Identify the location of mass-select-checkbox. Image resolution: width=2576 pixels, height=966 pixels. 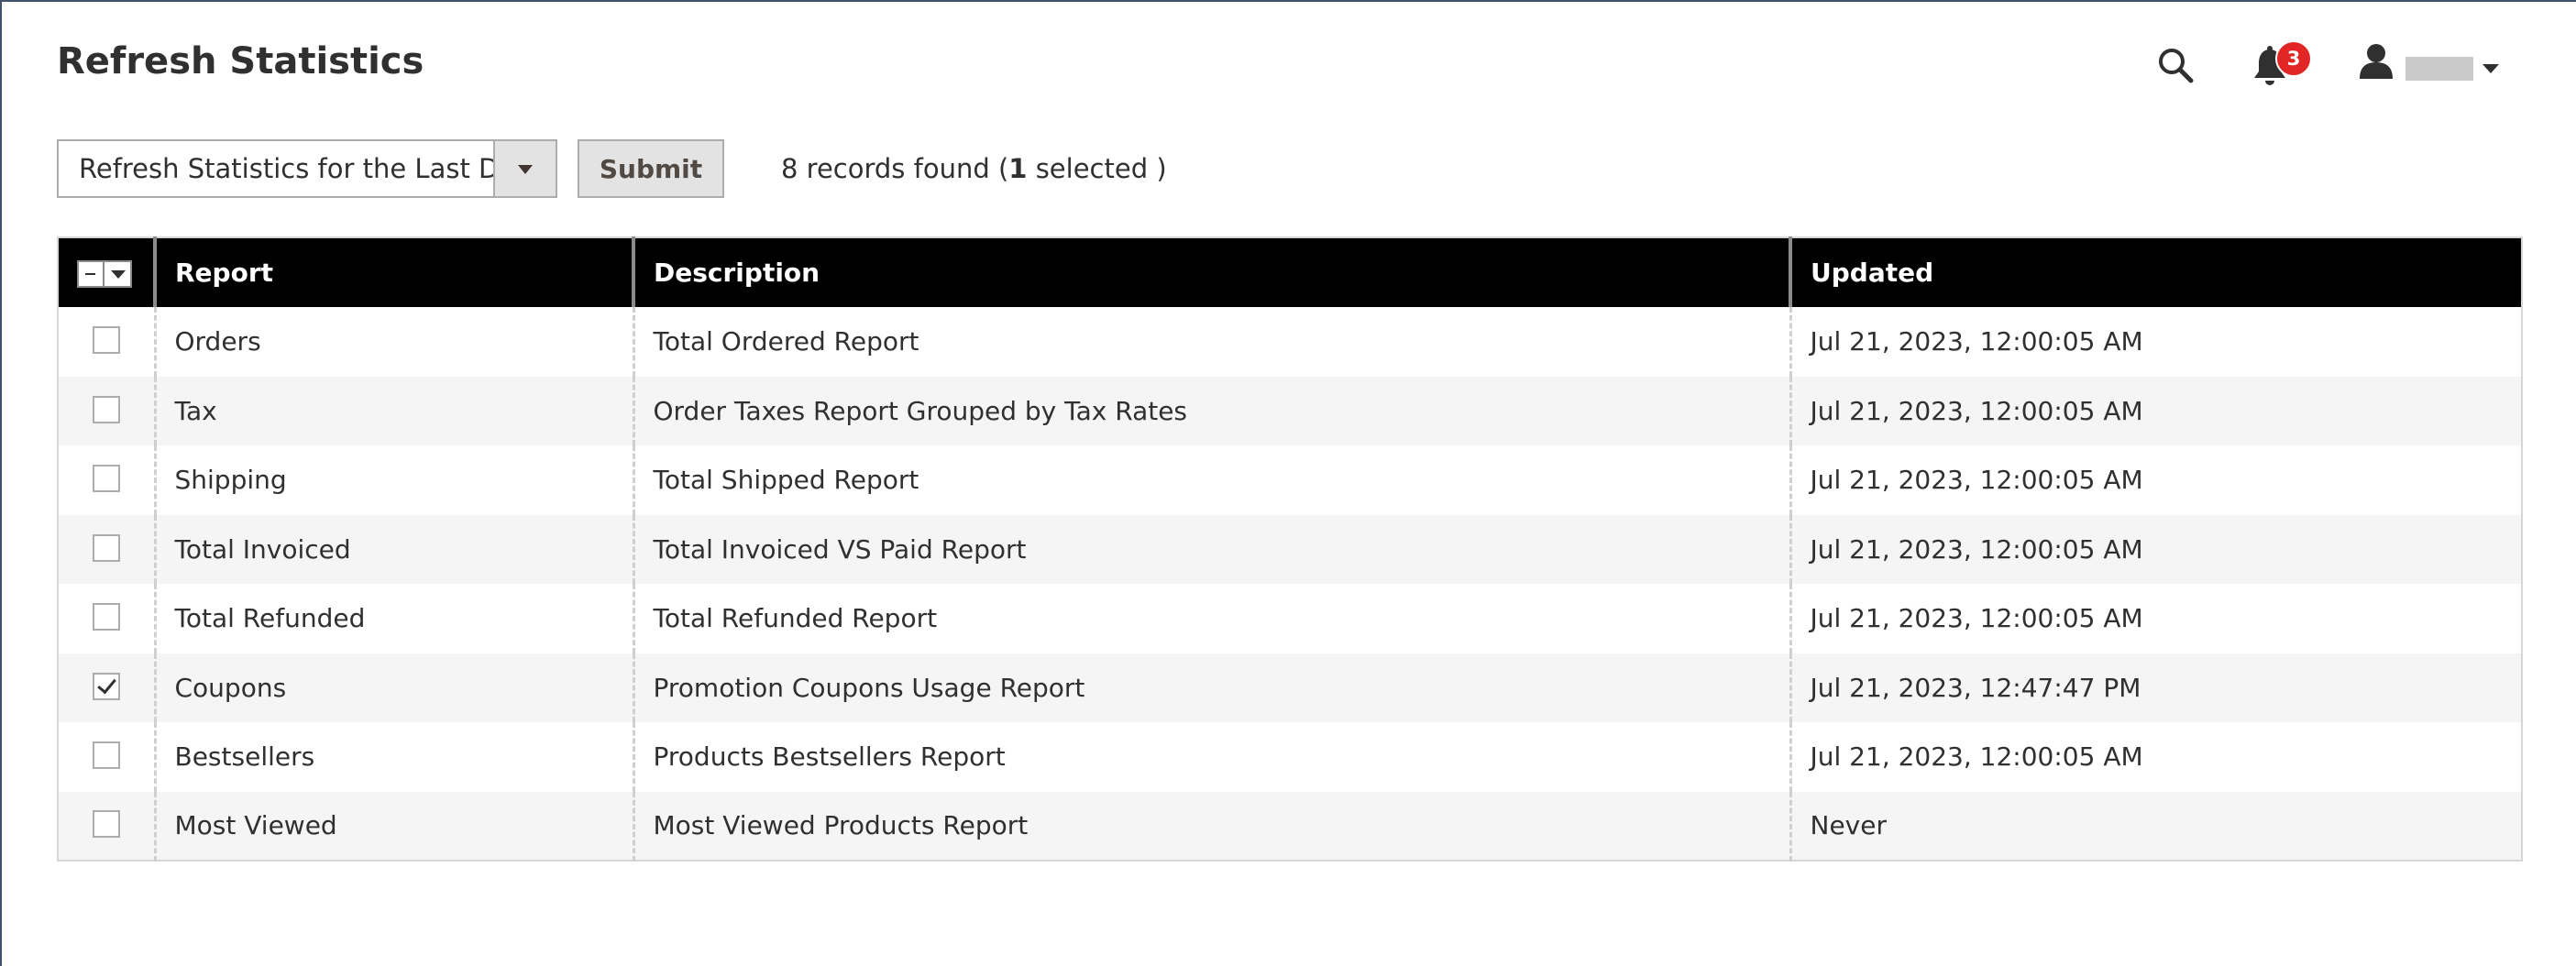
(92, 274).